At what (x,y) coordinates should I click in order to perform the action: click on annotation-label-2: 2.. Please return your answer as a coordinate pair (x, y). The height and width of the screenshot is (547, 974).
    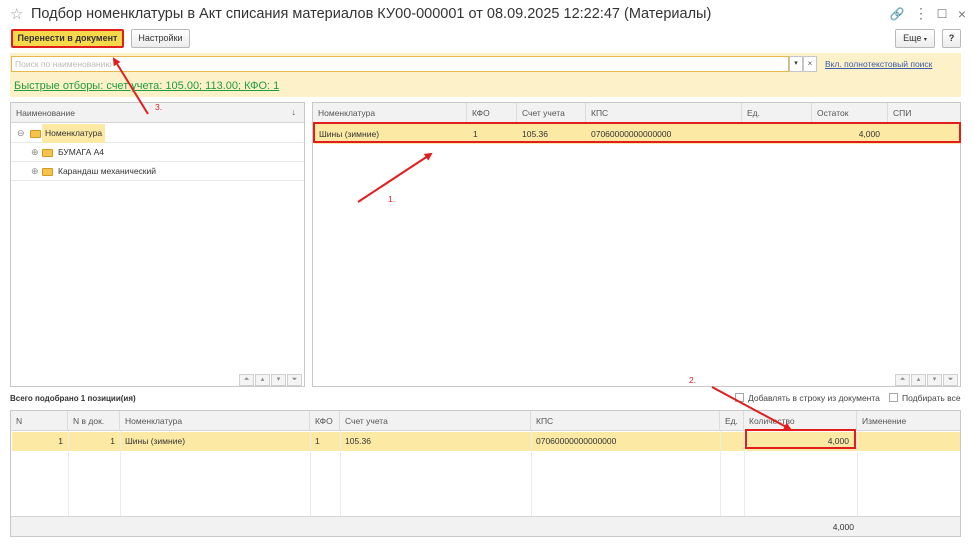
    Looking at the image, I should click on (693, 380).